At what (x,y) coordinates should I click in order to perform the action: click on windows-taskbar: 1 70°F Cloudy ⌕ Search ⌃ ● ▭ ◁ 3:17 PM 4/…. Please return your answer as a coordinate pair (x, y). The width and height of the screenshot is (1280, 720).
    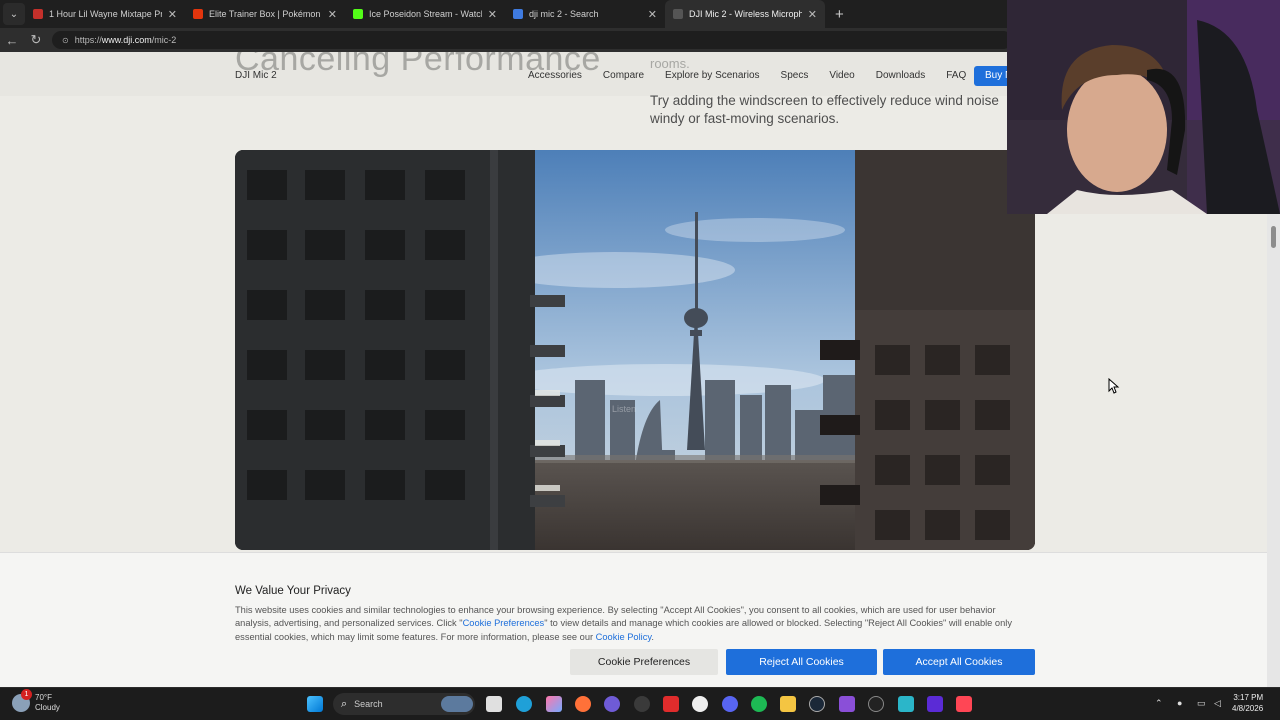
    Looking at the image, I should click on (640, 703).